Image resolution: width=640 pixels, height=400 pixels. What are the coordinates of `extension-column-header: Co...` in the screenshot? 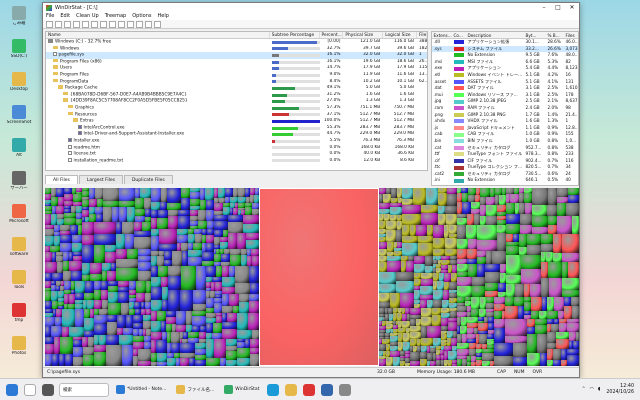 It's located at (459, 35).